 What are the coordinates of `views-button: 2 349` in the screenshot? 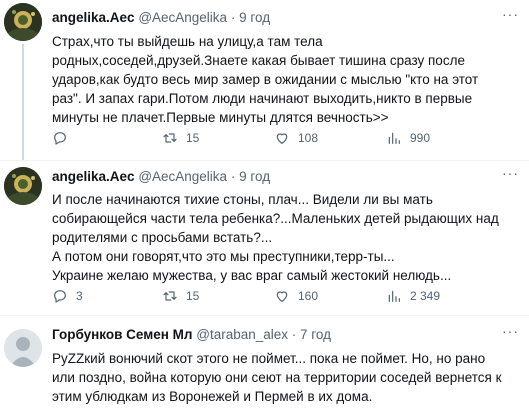 It's located at (413, 296).